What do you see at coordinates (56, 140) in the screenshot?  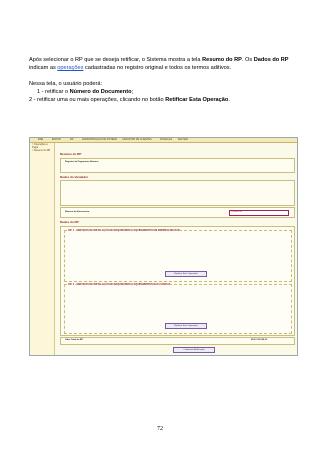 I see `menu-item: EDITAR` at bounding box center [56, 140].